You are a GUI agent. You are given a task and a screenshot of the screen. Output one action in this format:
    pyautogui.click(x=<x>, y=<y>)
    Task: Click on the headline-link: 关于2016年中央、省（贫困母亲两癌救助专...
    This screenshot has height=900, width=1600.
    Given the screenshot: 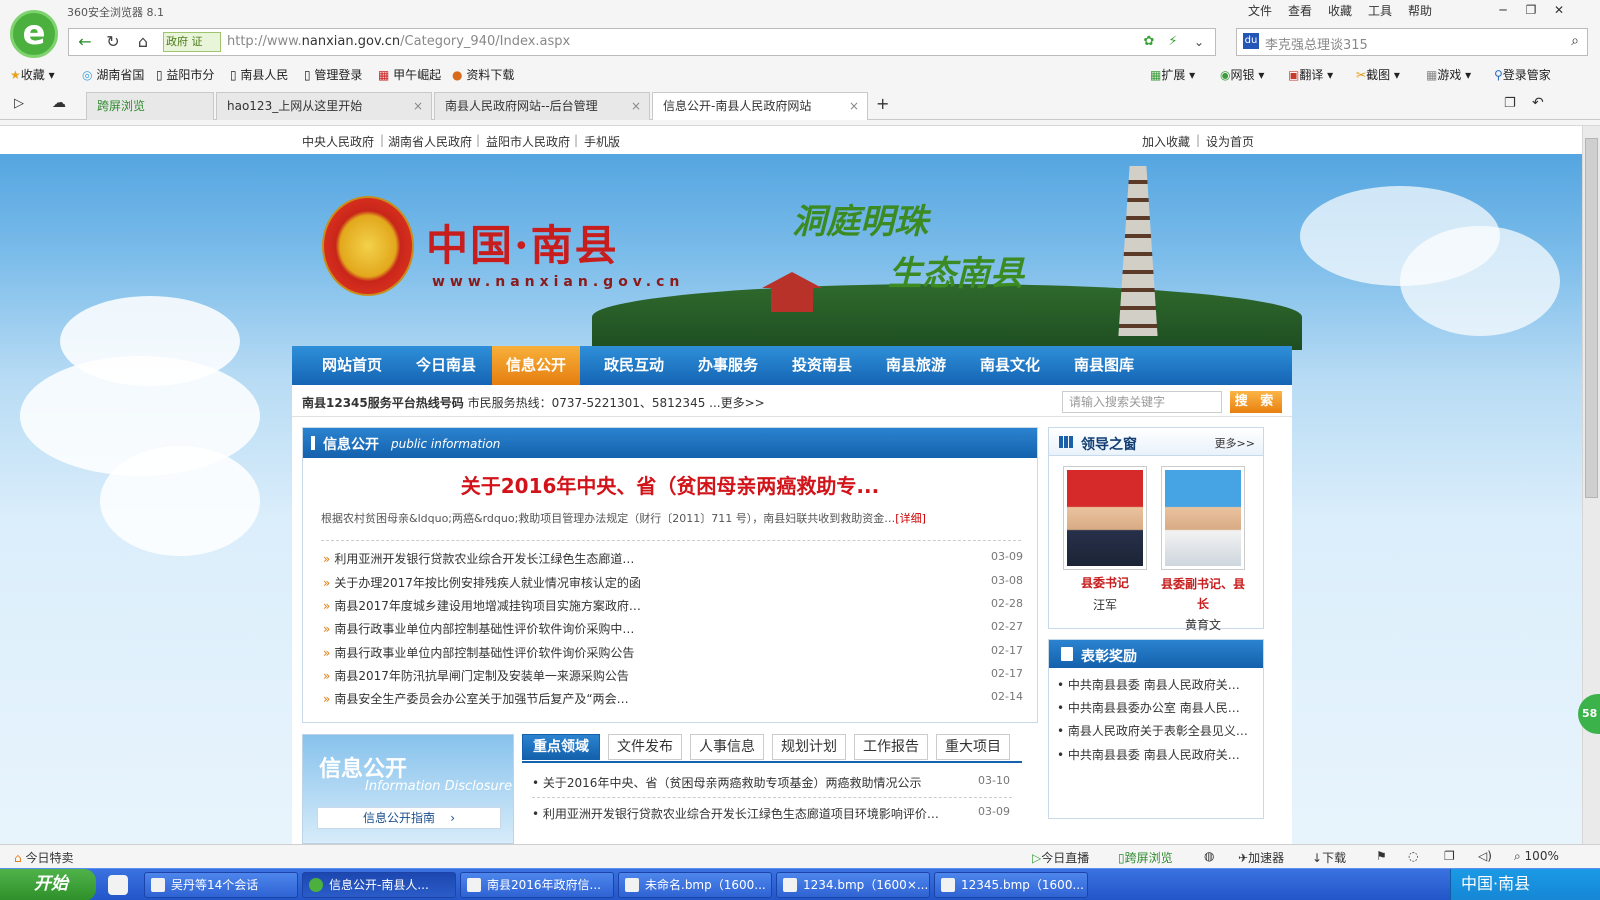 What is the action you would take?
    pyautogui.click(x=670, y=484)
    